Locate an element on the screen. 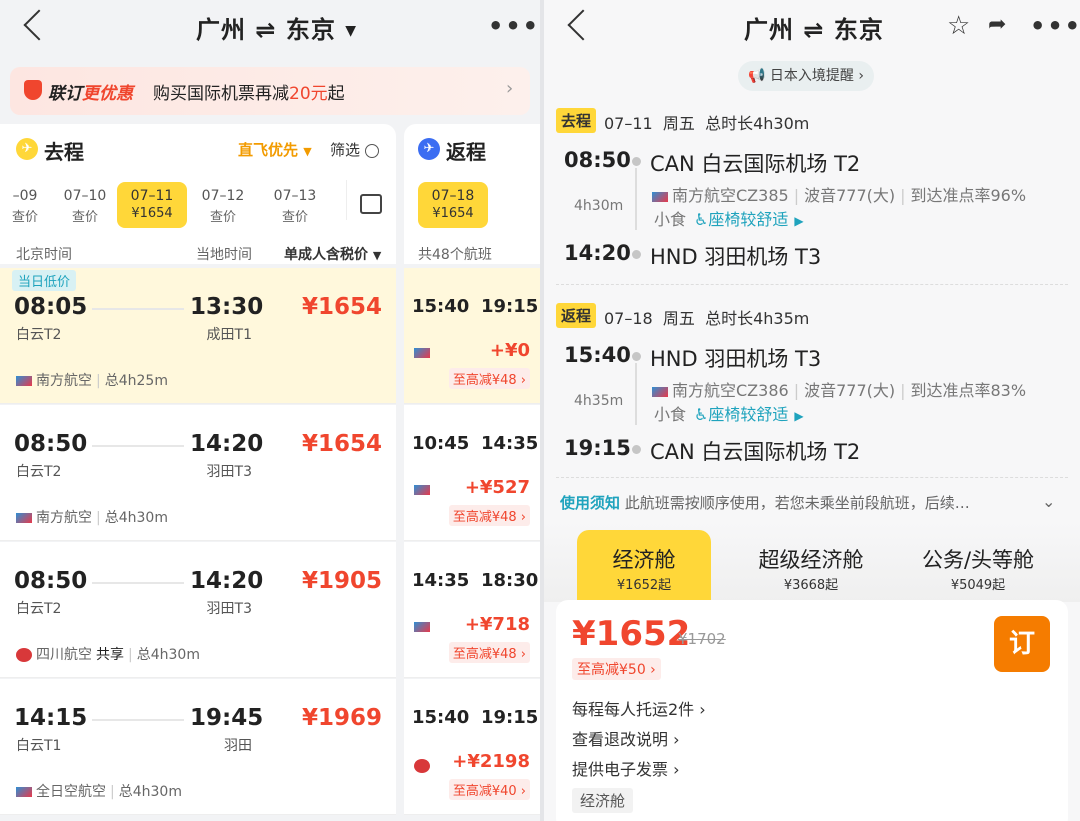 Image resolution: width=1080 pixels, height=821 pixels. date-price: ¥1654 is located at coordinates (152, 213).